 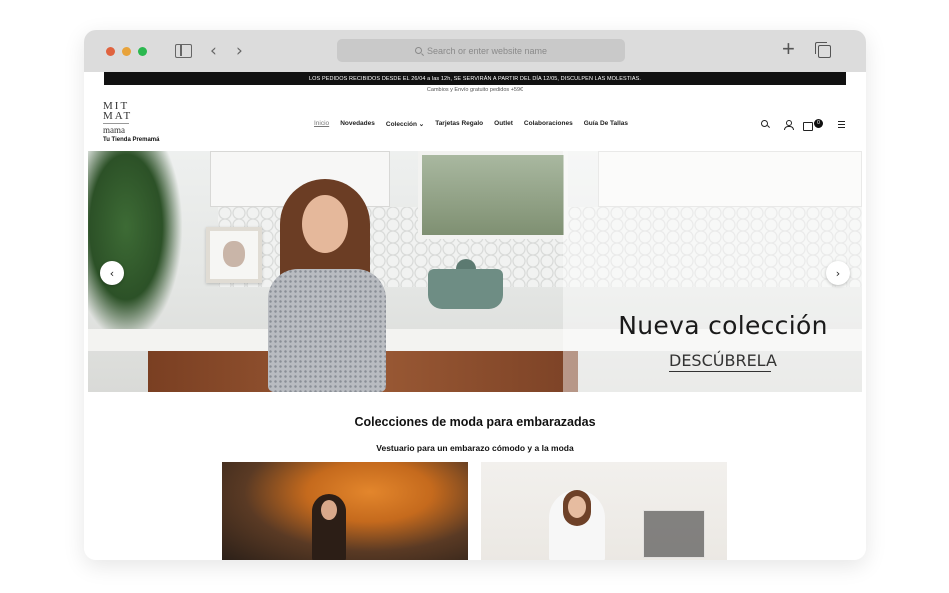 I want to click on tab-overview-icon, so click(x=823, y=50).